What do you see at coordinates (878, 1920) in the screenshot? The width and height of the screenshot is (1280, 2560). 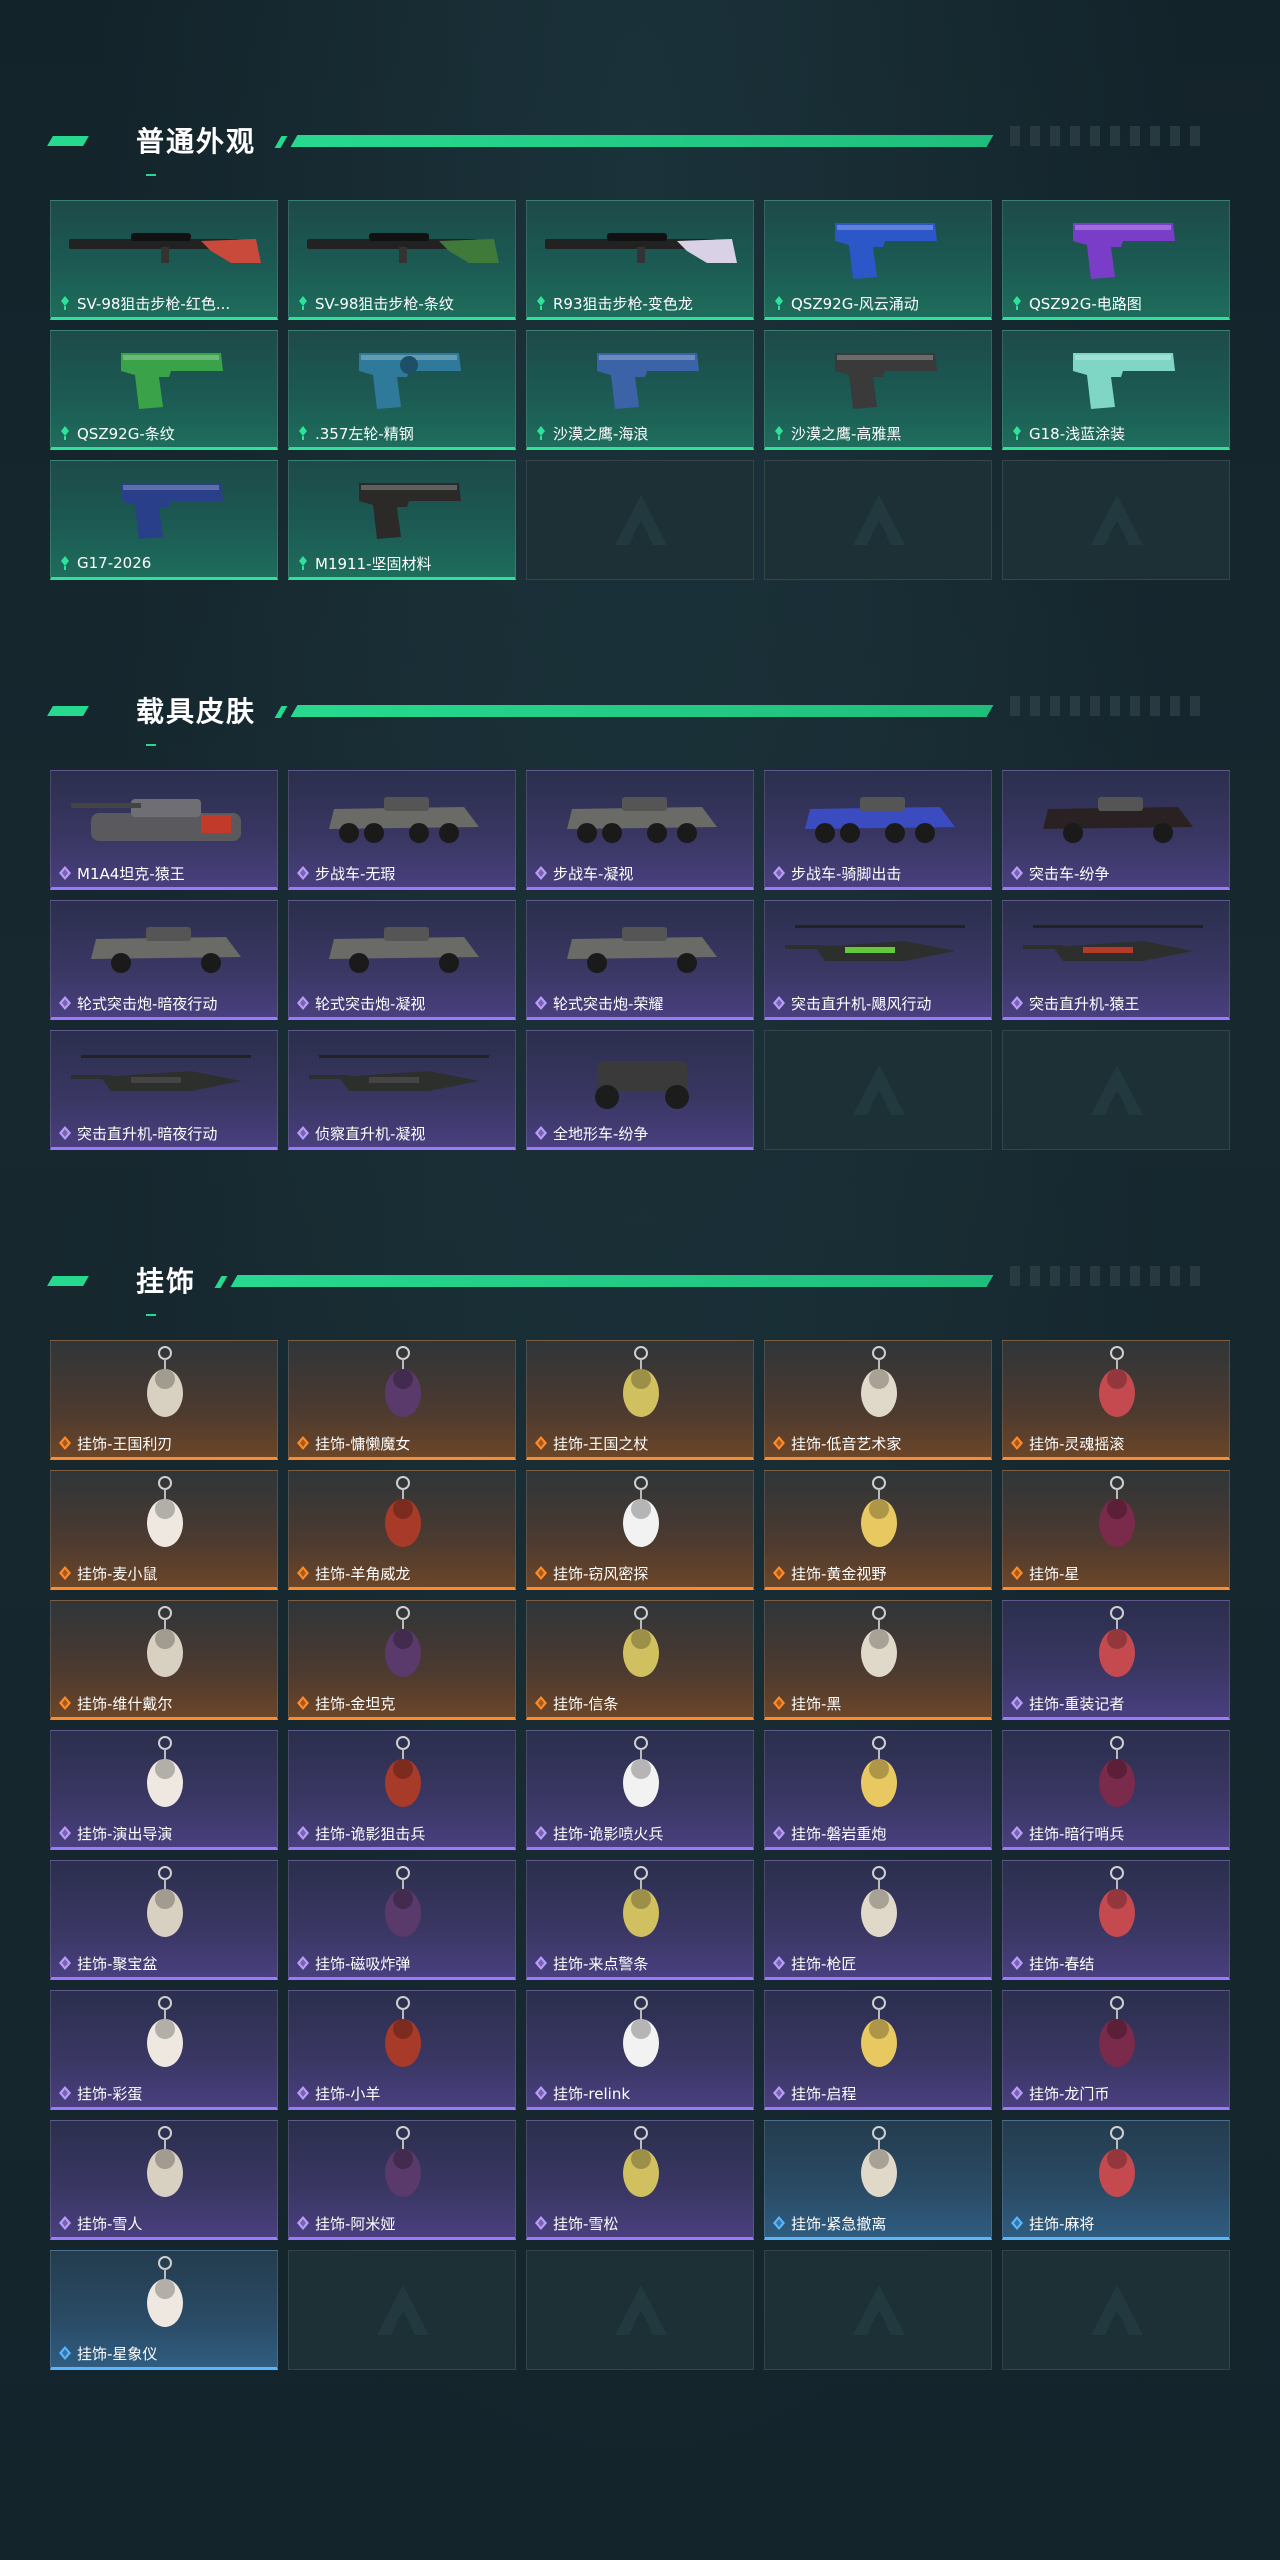 I see `item-card: 挂饰-枪匠` at bounding box center [878, 1920].